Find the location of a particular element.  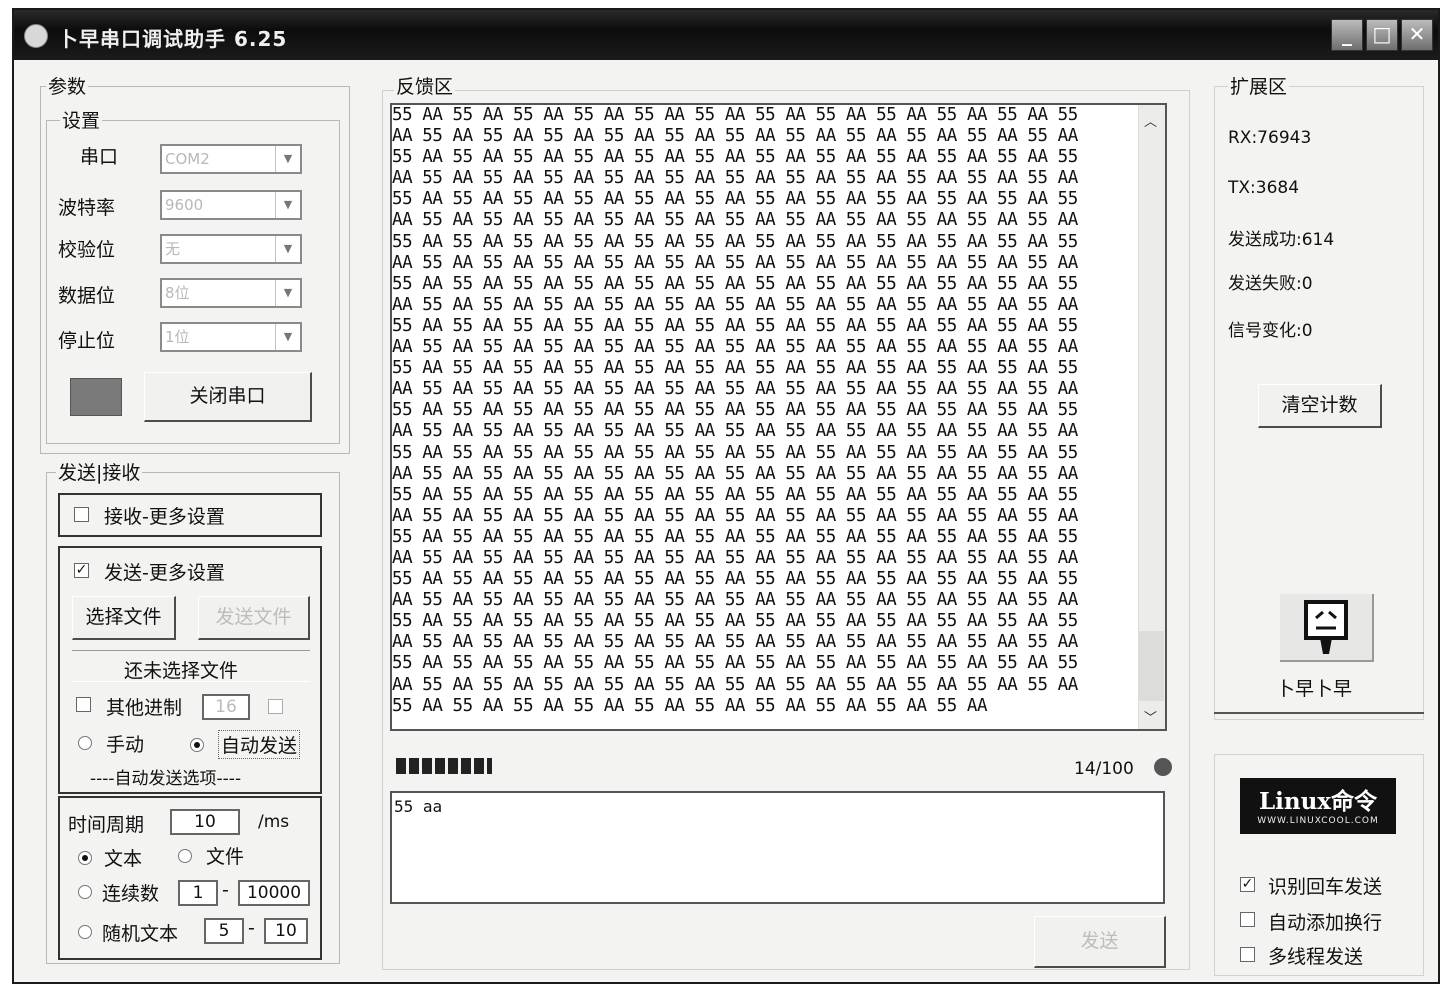

random-to-input: 10 is located at coordinates (286, 931).